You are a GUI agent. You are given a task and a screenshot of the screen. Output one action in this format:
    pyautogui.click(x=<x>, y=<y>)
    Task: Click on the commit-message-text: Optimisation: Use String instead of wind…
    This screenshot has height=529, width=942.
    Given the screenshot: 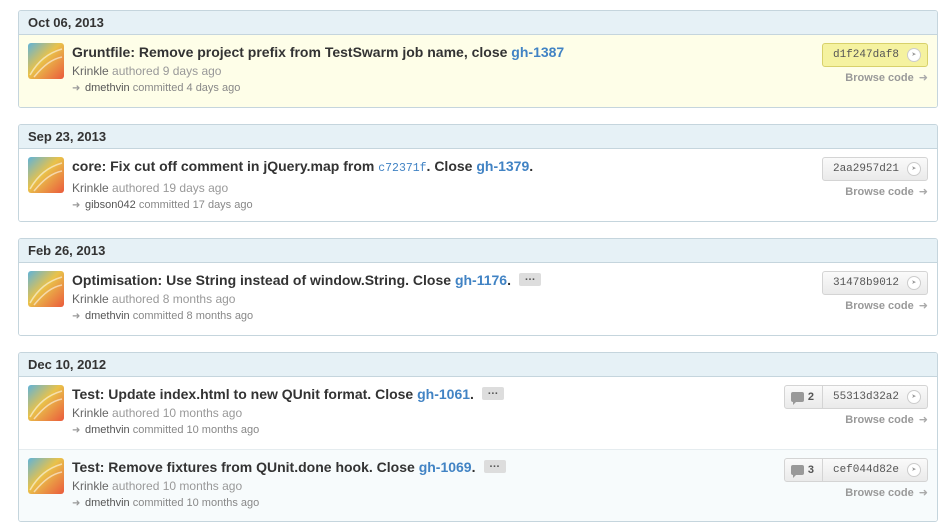 What is the action you would take?
    pyautogui.click(x=263, y=280)
    